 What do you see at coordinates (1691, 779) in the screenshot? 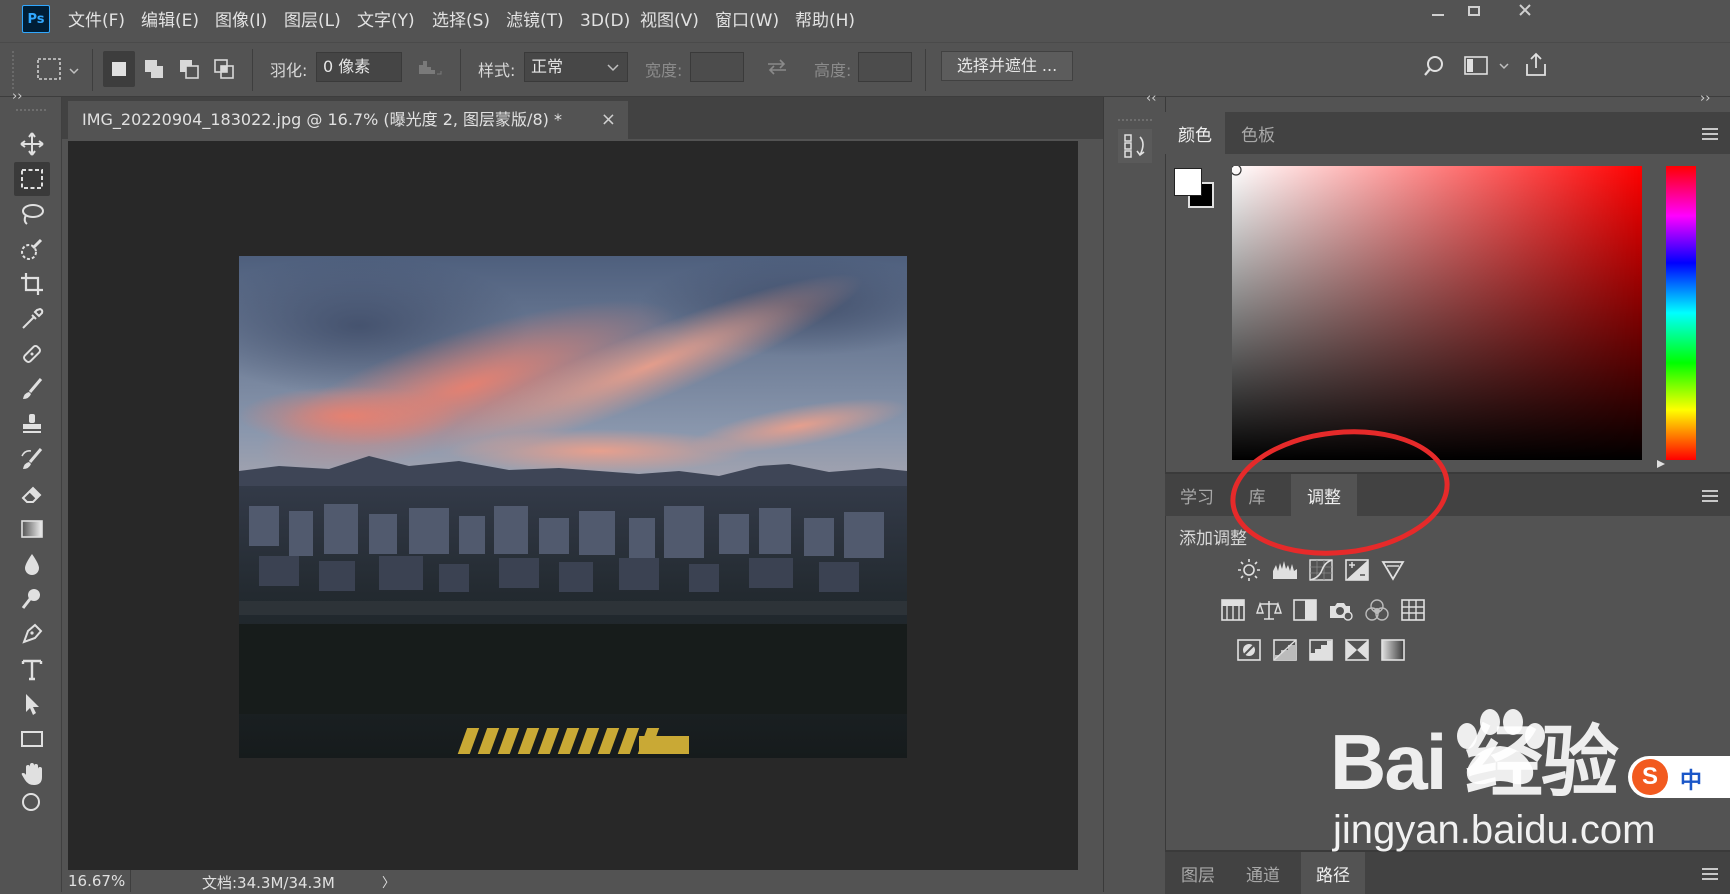
I see `ime-mode-label: 中` at bounding box center [1691, 779].